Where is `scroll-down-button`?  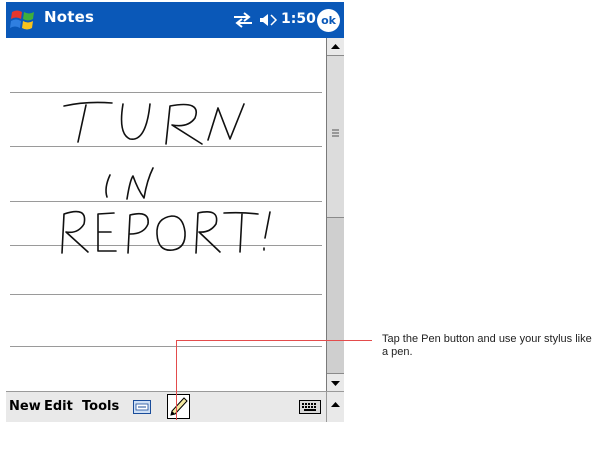 scroll-down-button is located at coordinates (335, 382).